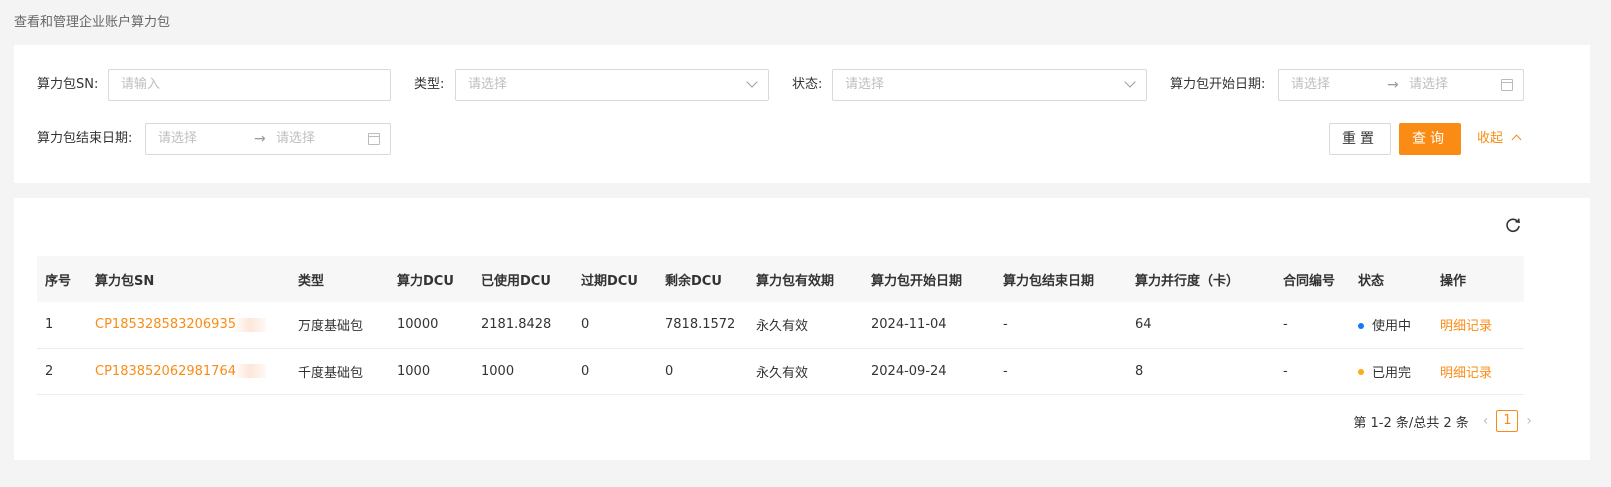 The height and width of the screenshot is (487, 1611). I want to click on chevron-left-icon: ‹, so click(1486, 421).